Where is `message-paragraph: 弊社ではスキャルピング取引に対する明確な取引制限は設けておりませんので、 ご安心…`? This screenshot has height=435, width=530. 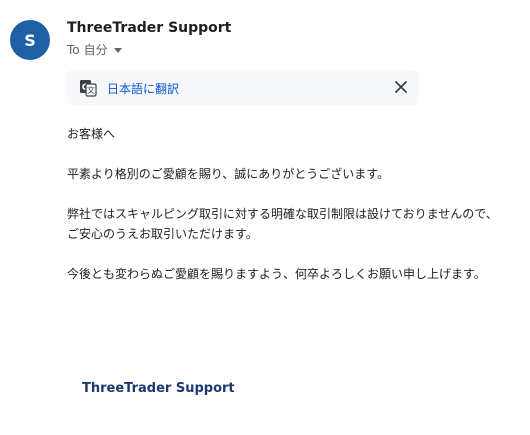
message-paragraph: 弊社ではスキャルピング取引に対する明確な取引制限は設けておりませんので、 ご安心… is located at coordinates (292, 224).